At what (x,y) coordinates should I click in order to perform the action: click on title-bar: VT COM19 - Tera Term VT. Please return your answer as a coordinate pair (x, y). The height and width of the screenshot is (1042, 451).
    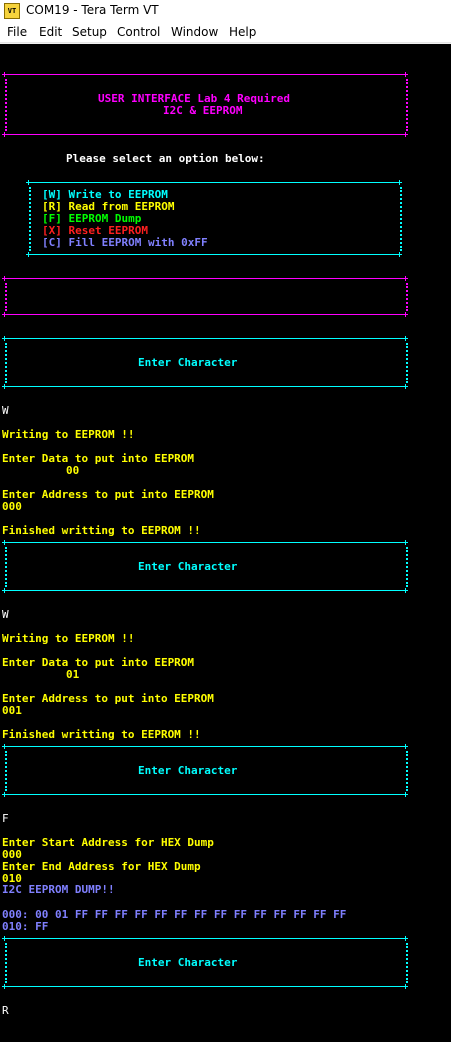
    Looking at the image, I should click on (225, 11).